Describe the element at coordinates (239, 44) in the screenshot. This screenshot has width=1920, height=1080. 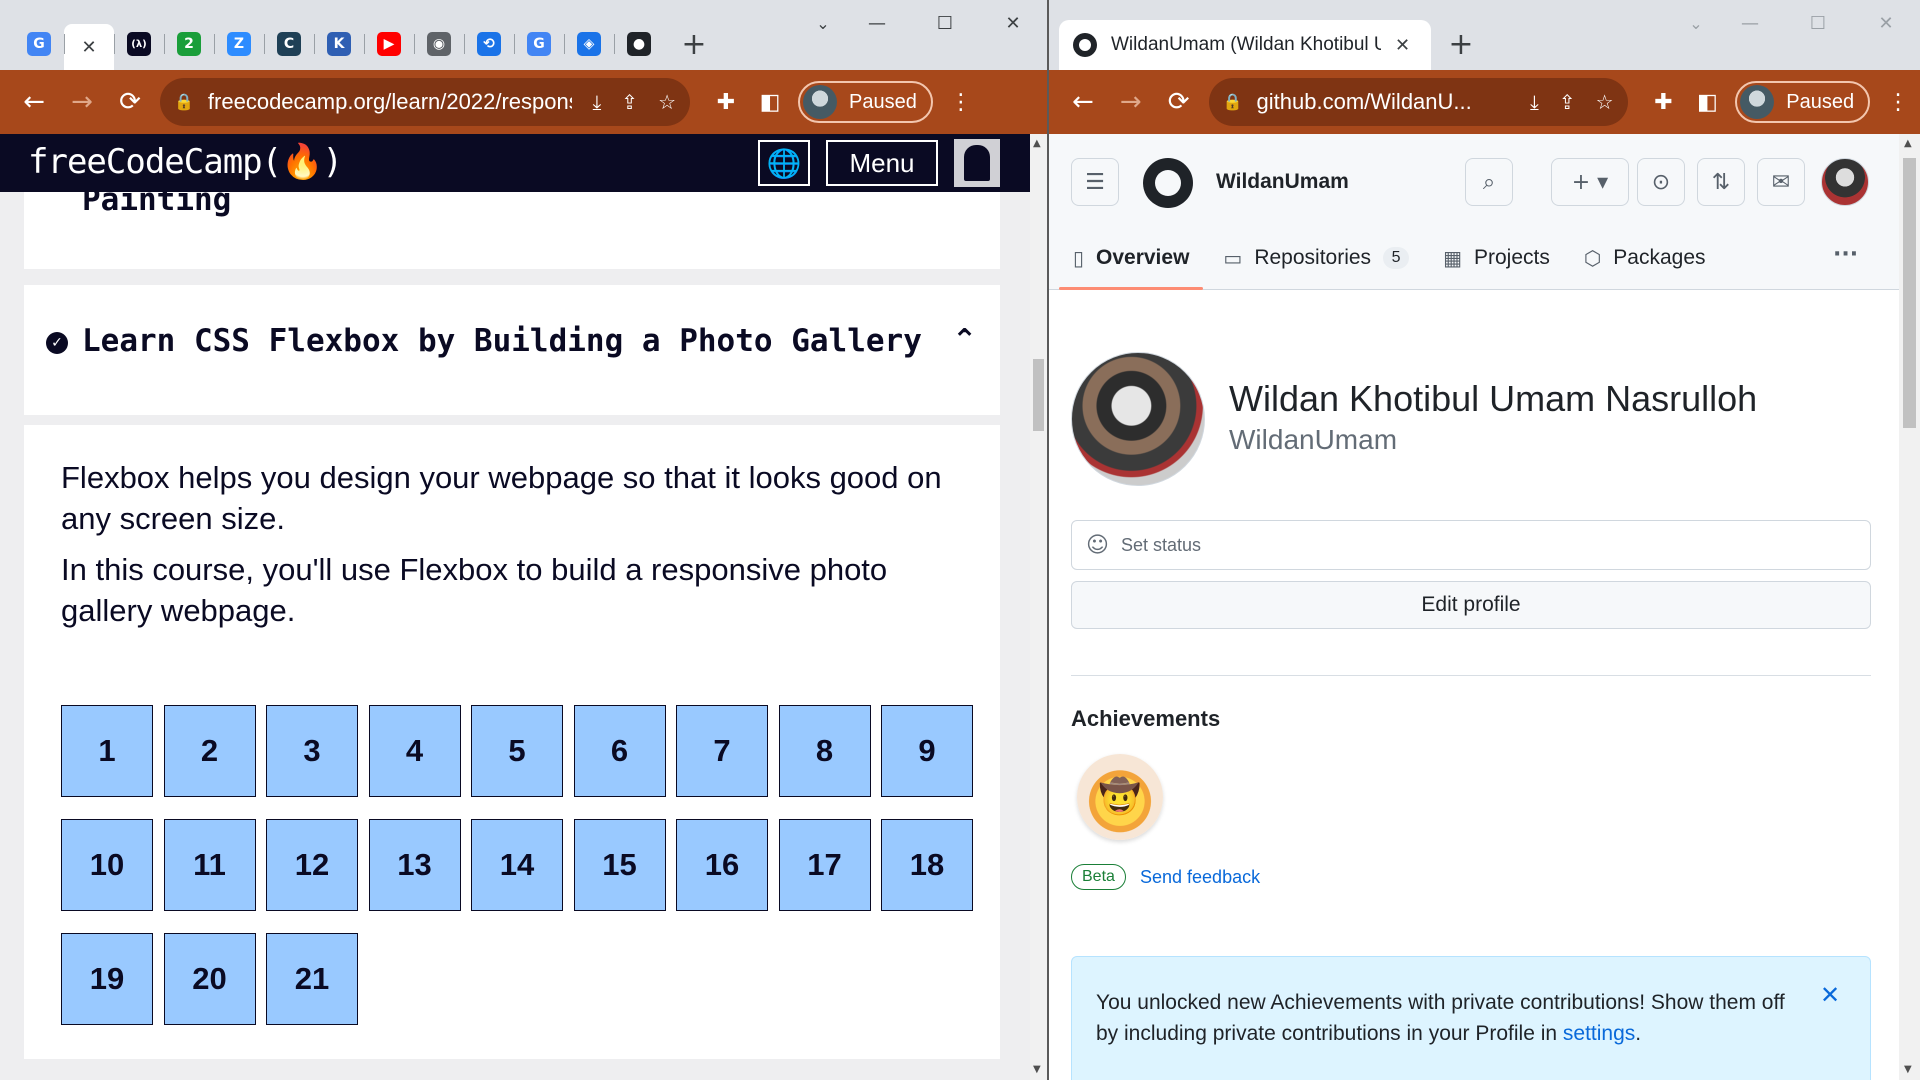
I see `tab-zoom: Z` at that location.